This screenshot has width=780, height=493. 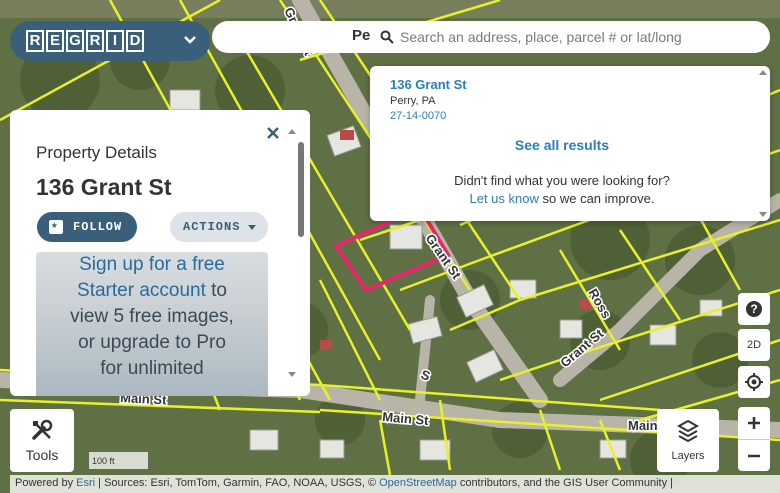 I want to click on scroll-down-arrow, so click(x=763, y=214).